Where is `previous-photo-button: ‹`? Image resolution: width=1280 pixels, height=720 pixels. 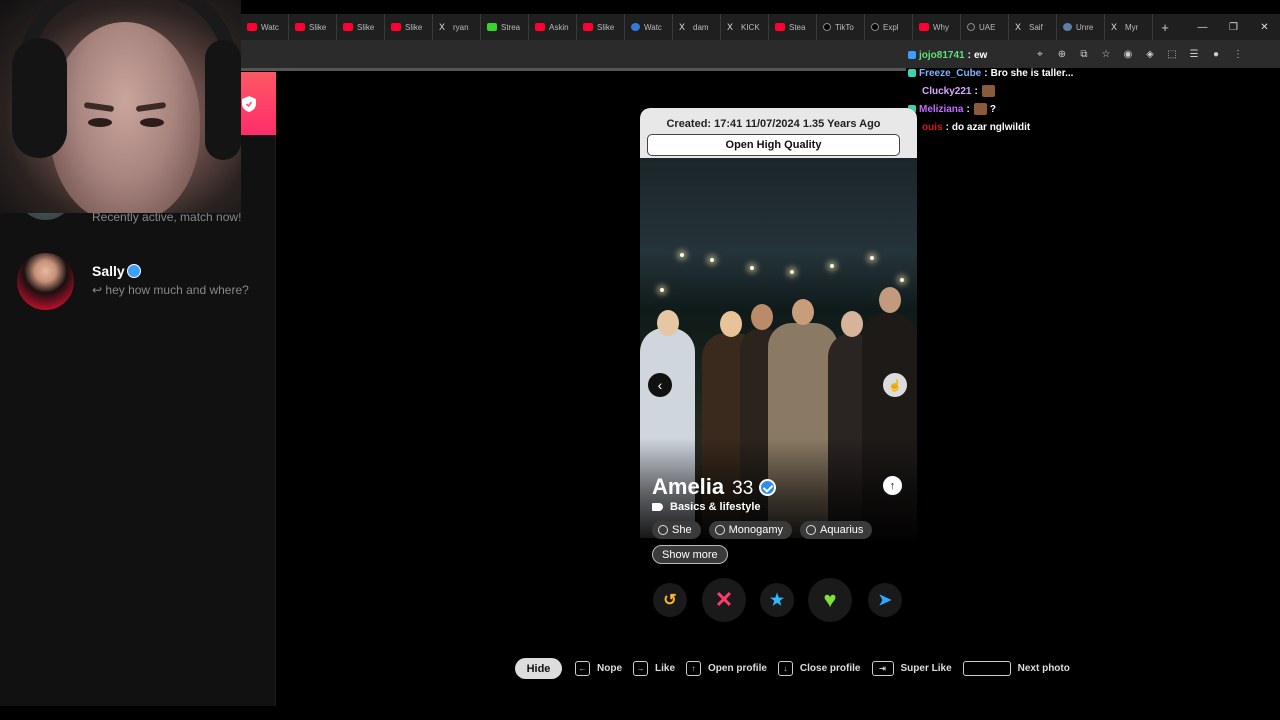 previous-photo-button: ‹ is located at coordinates (660, 385).